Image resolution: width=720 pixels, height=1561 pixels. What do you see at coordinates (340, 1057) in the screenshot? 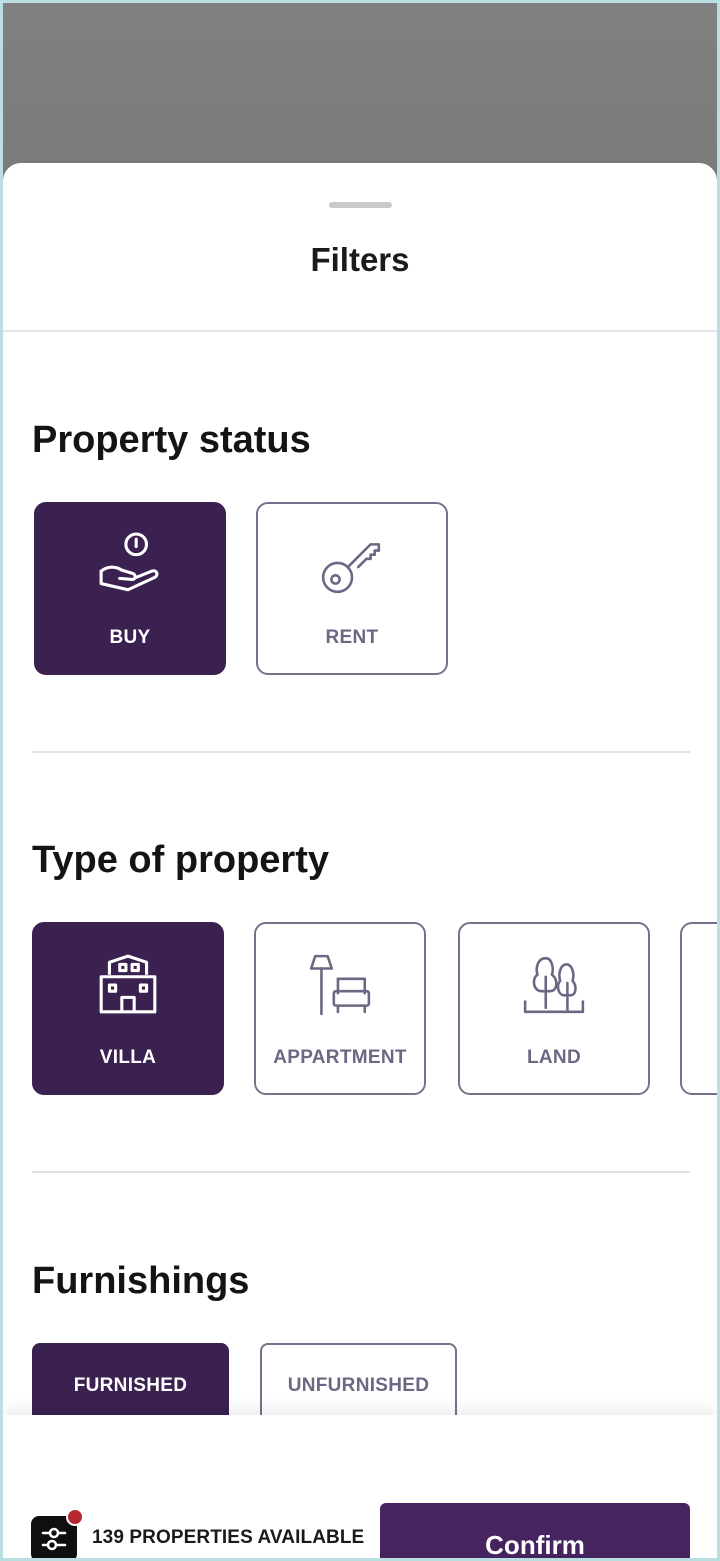
I see `type-option-label: APPARTMENT` at bounding box center [340, 1057].